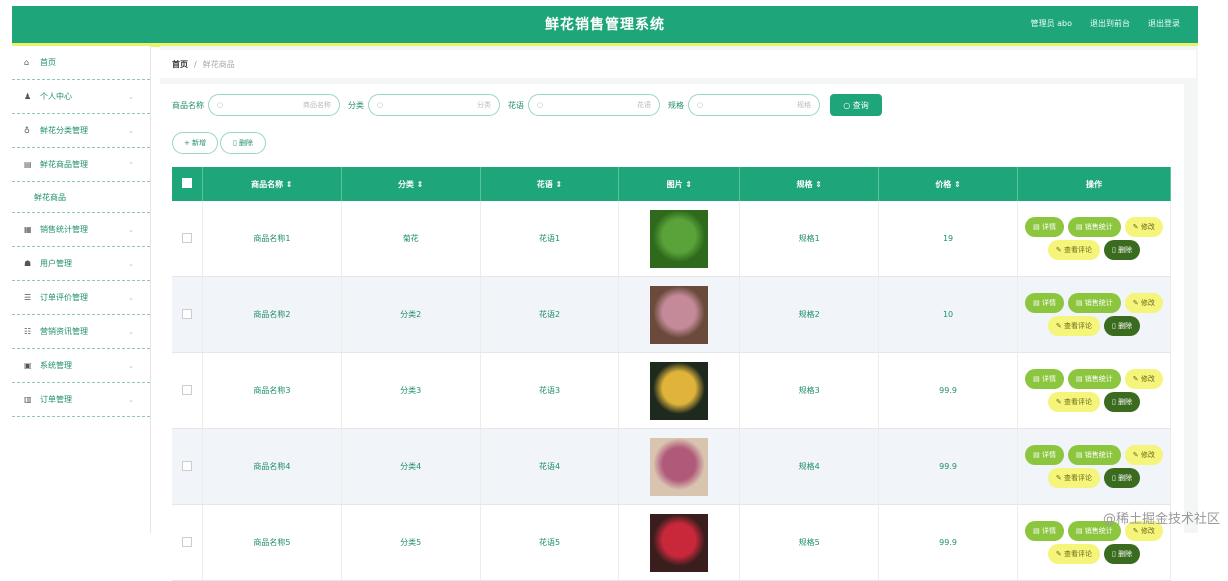 The width and height of the screenshot is (1228, 581). What do you see at coordinates (28, 164) in the screenshot?
I see `box-icon: ▤` at bounding box center [28, 164].